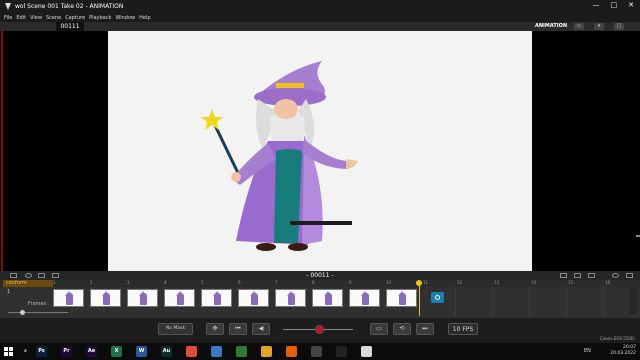 This screenshot has height=360, width=640. What do you see at coordinates (321, 223) in the screenshot?
I see `rig-bar` at bounding box center [321, 223].